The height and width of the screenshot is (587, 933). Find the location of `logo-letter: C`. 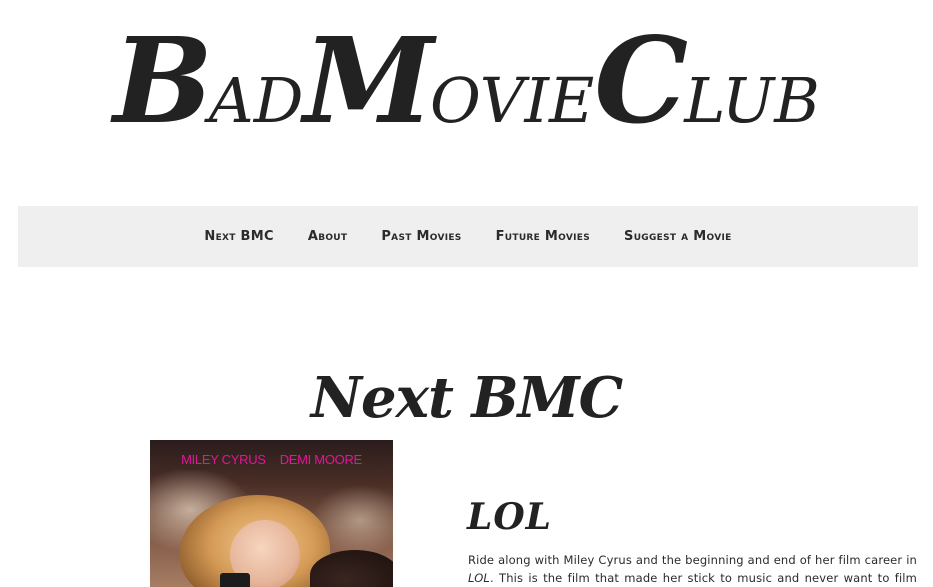

logo-letter: C is located at coordinates (641, 80).